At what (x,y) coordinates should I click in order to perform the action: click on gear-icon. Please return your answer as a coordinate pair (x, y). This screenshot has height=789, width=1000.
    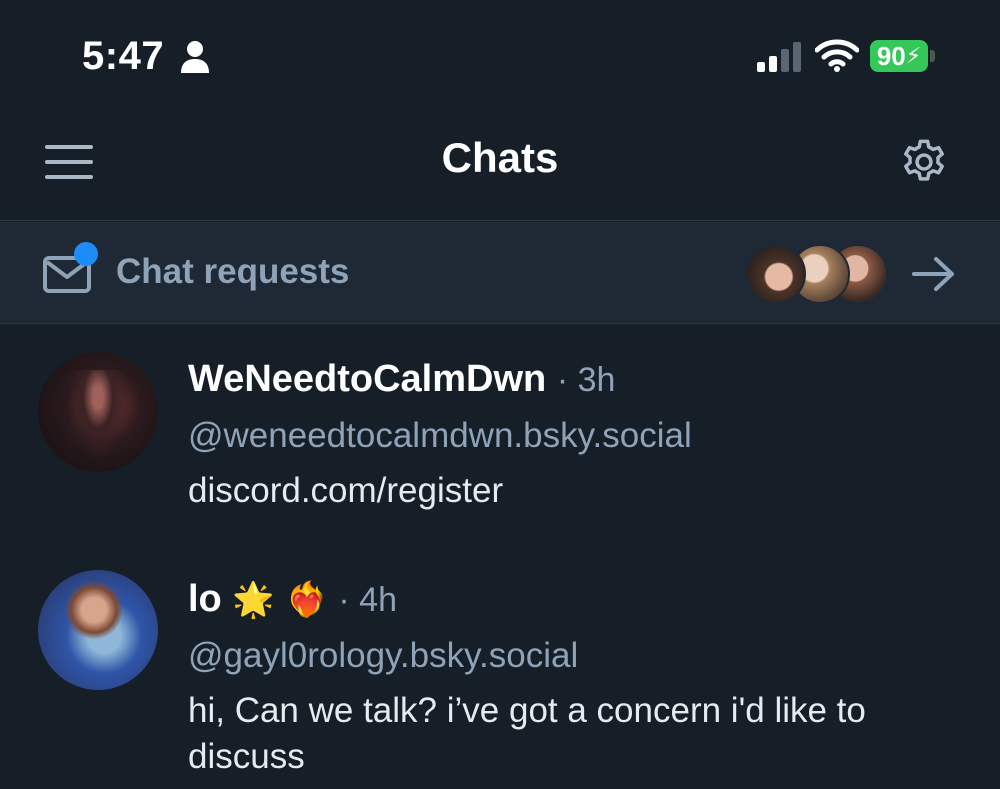
    Looking at the image, I should click on (924, 162).